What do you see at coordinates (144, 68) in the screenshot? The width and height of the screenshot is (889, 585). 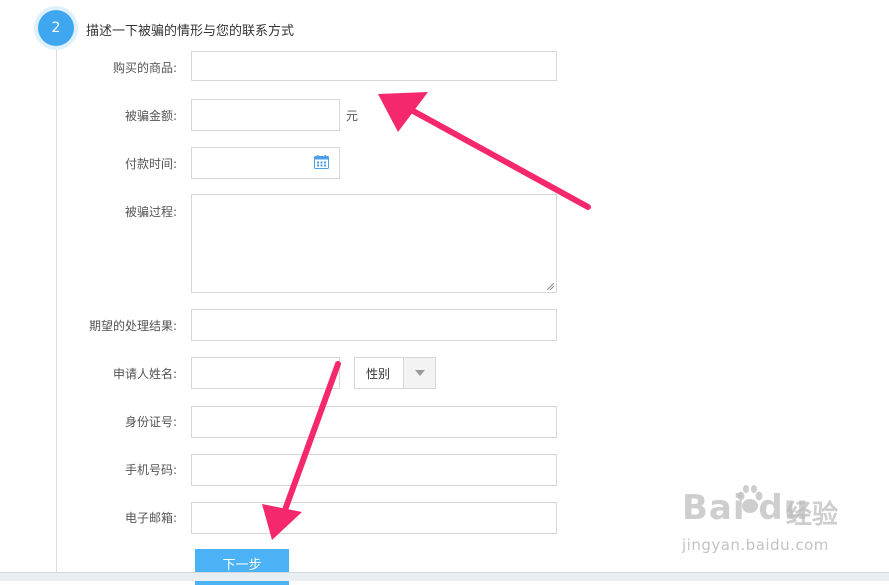 I see `goods-label: 购买的商品:` at bounding box center [144, 68].